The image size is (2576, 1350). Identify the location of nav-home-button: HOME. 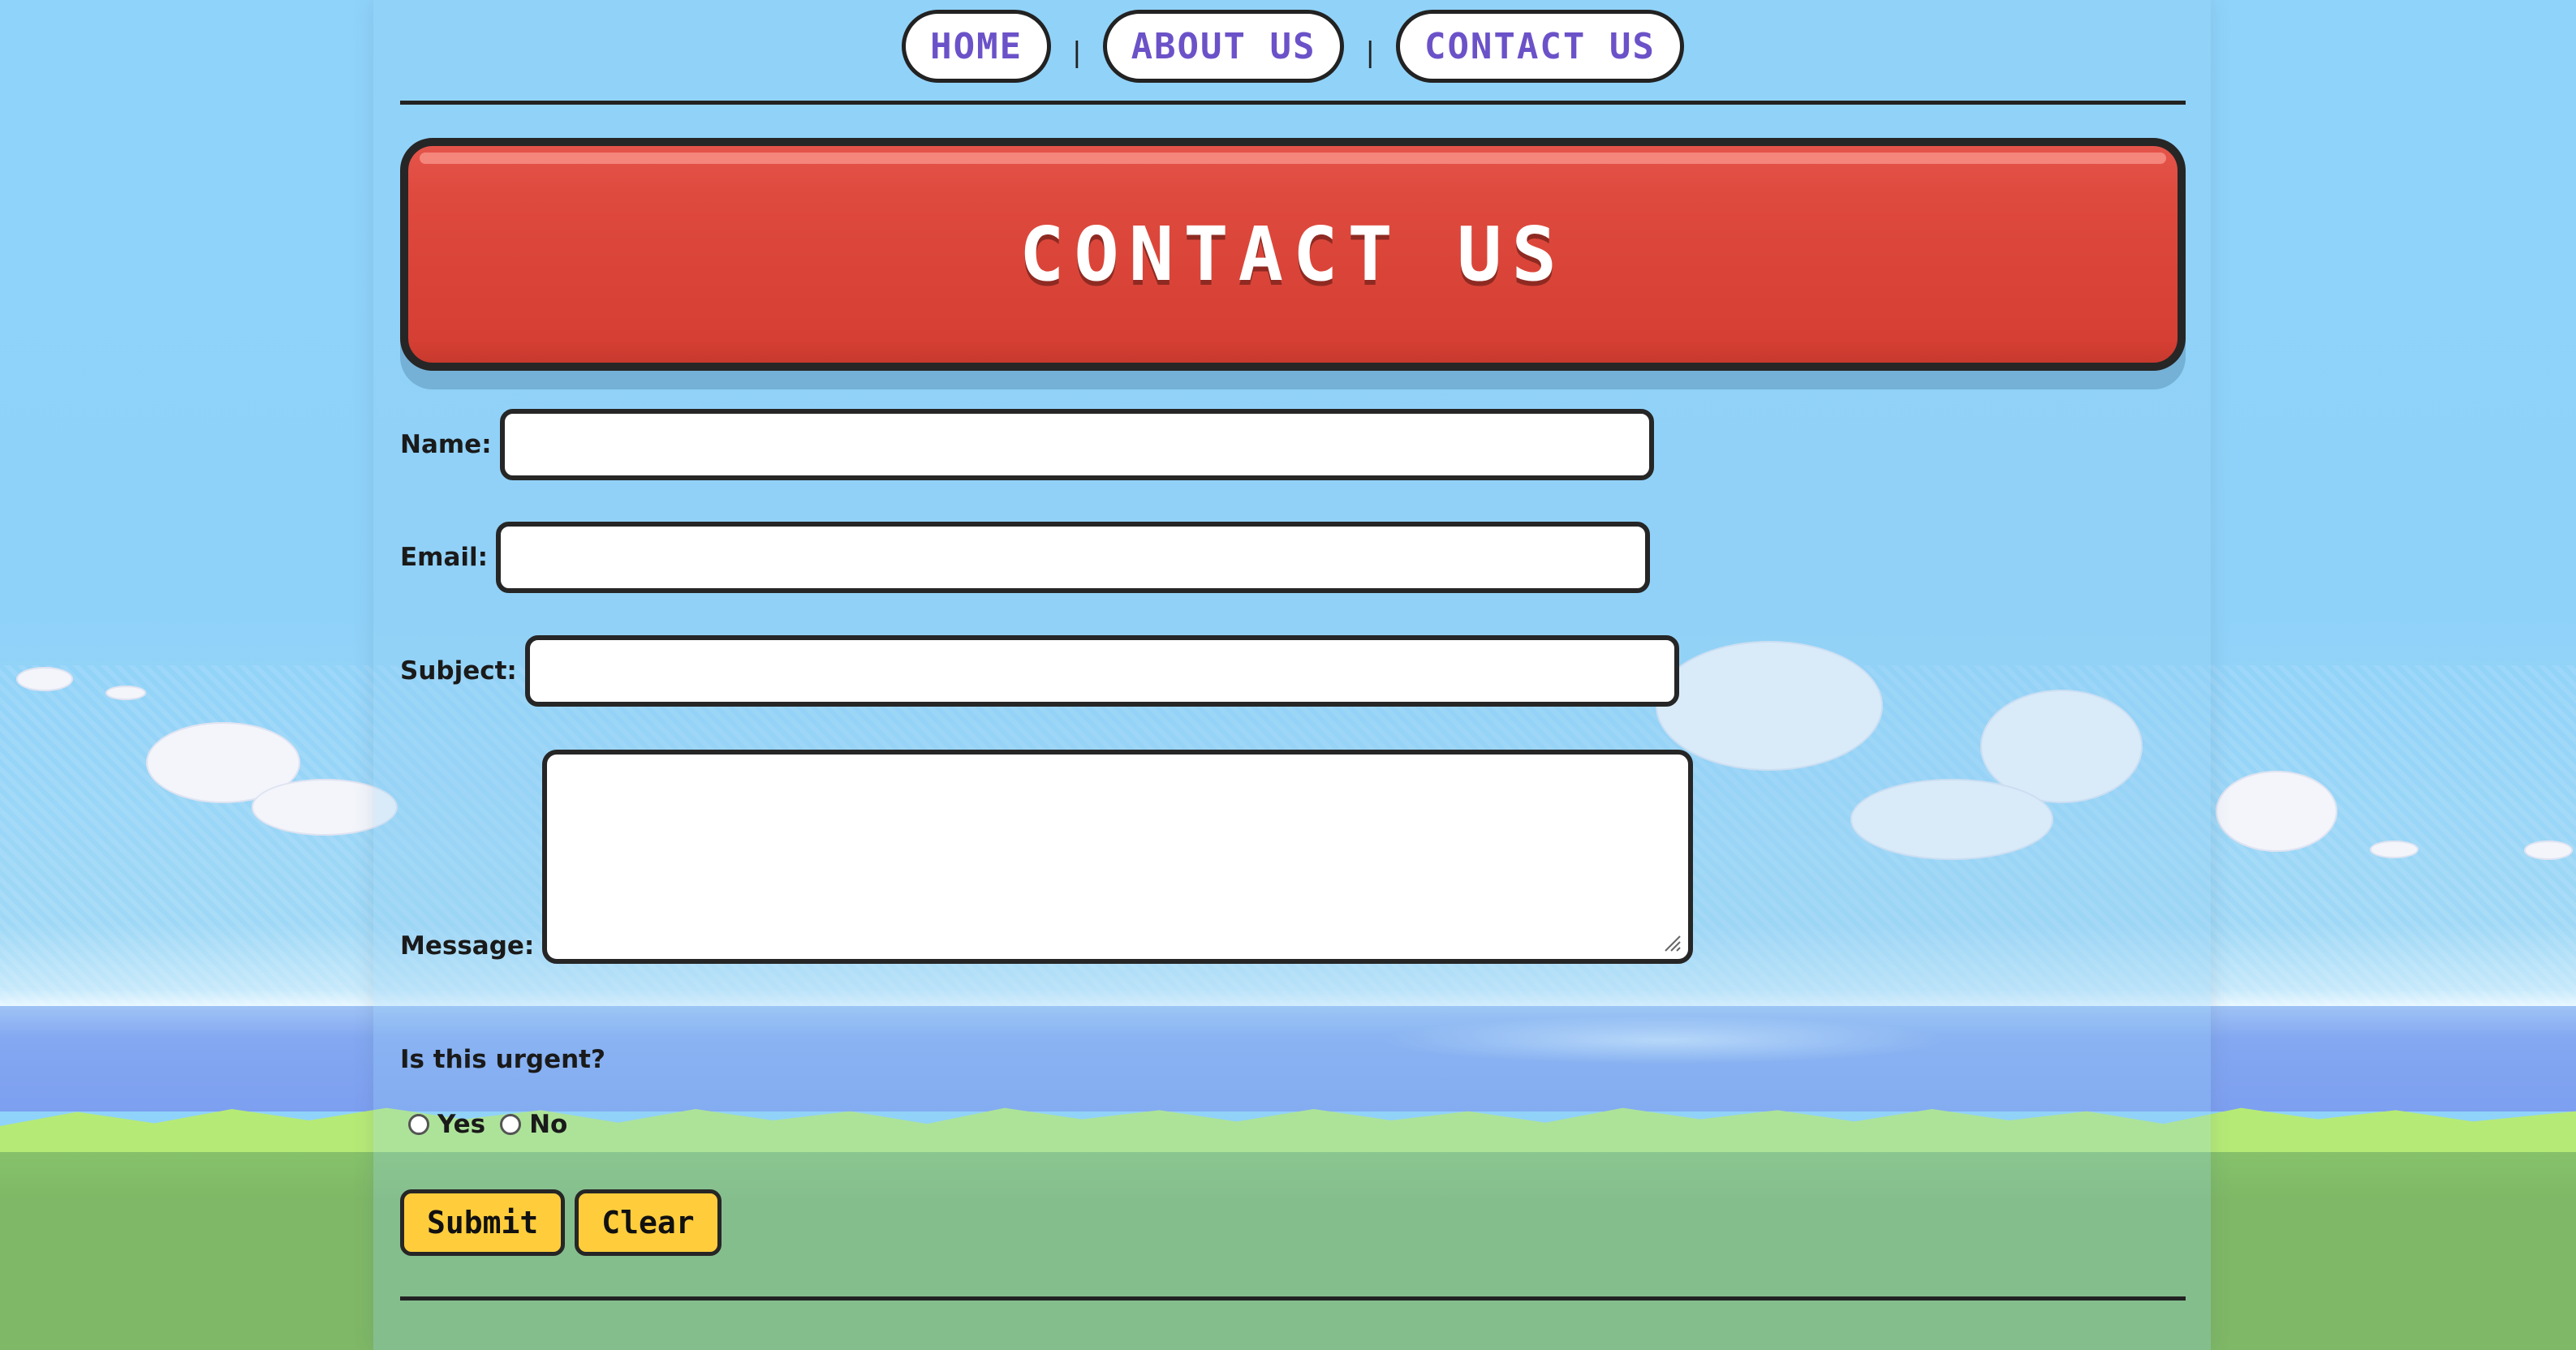
(977, 46).